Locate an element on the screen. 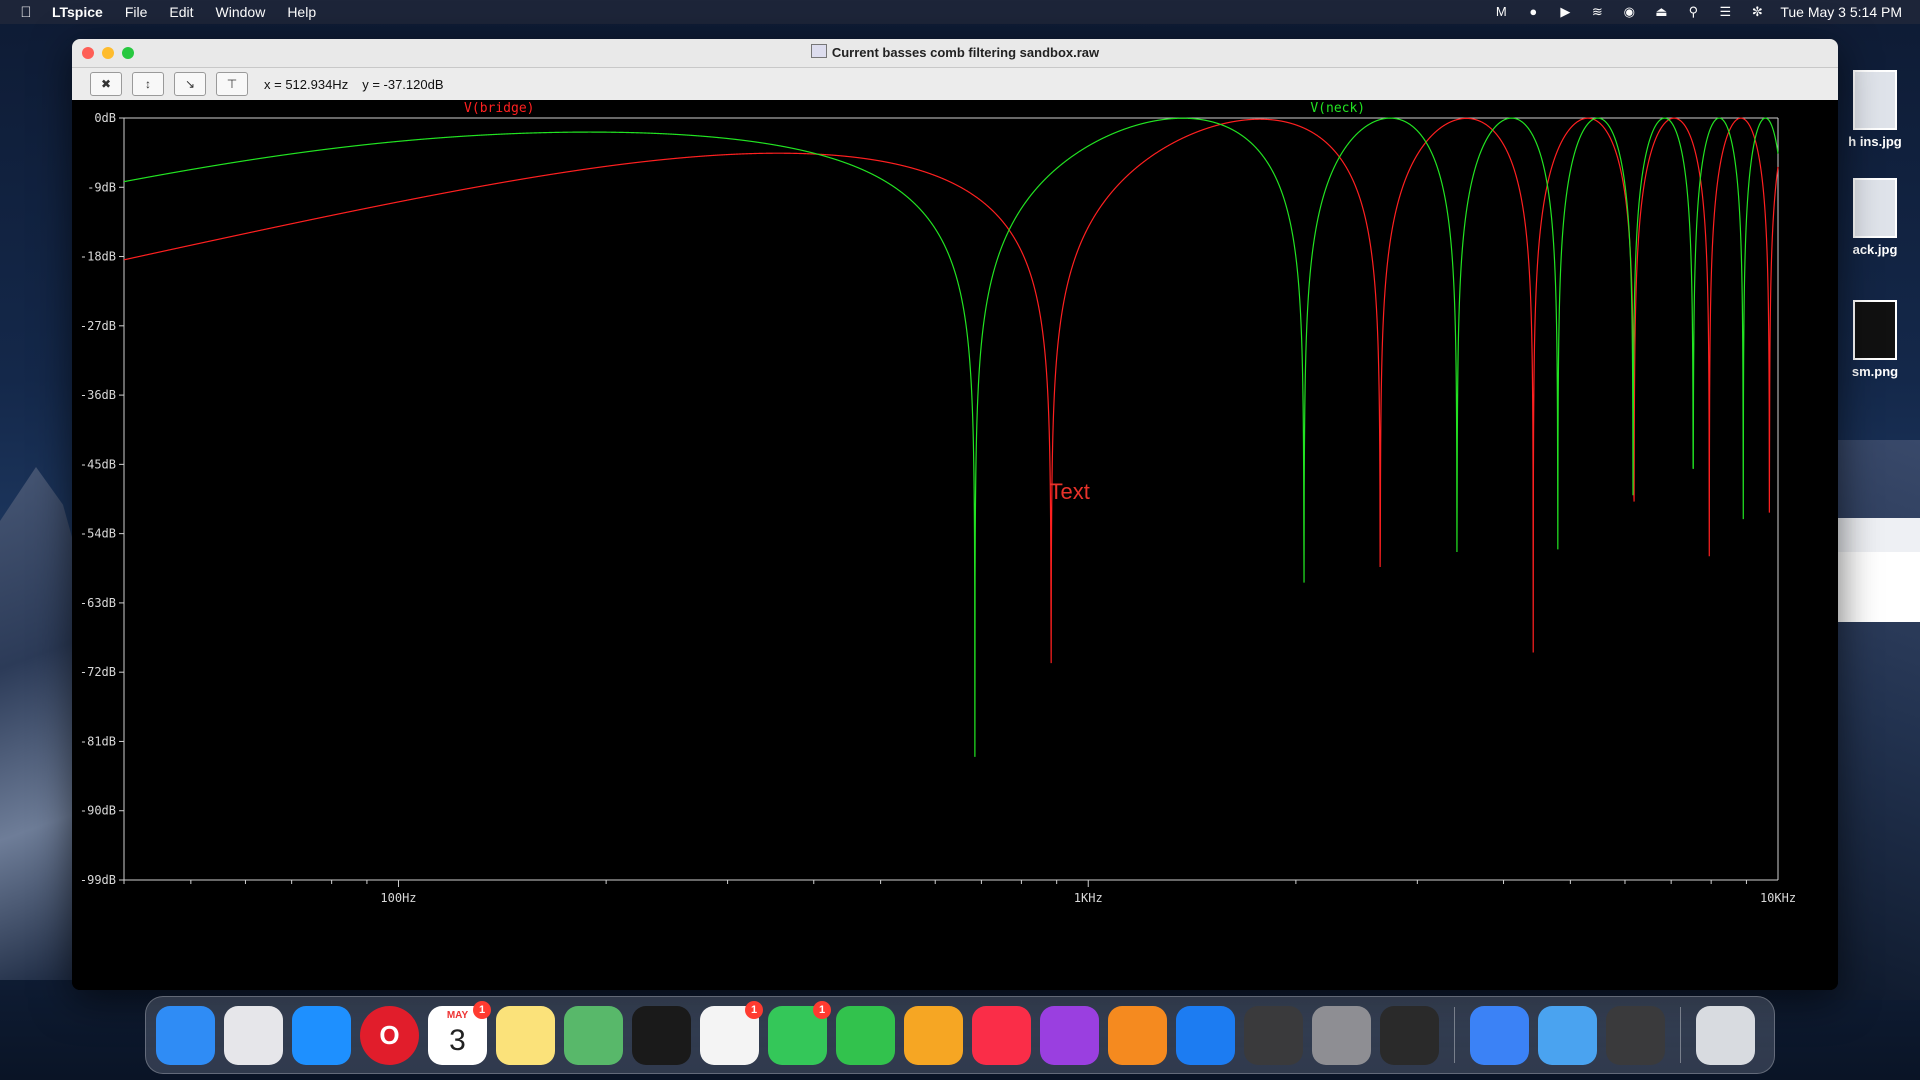 The height and width of the screenshot is (1080, 1920). zoom-cancel-icon: ✖ is located at coordinates (106, 84).